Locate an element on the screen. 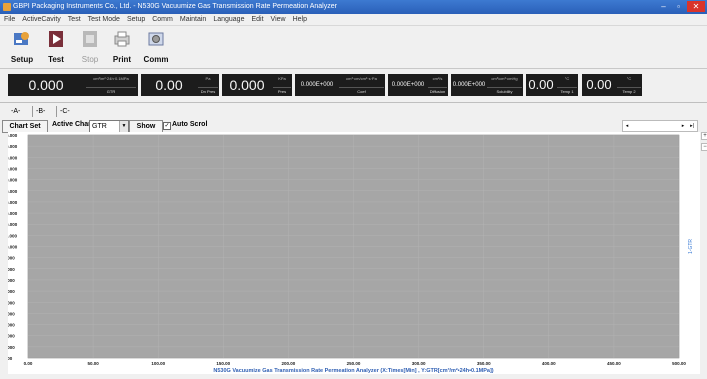 Image resolution: width=707 pixels, height=379 pixels. menu-activecavity: ActiveCavity is located at coordinates (41, 19).